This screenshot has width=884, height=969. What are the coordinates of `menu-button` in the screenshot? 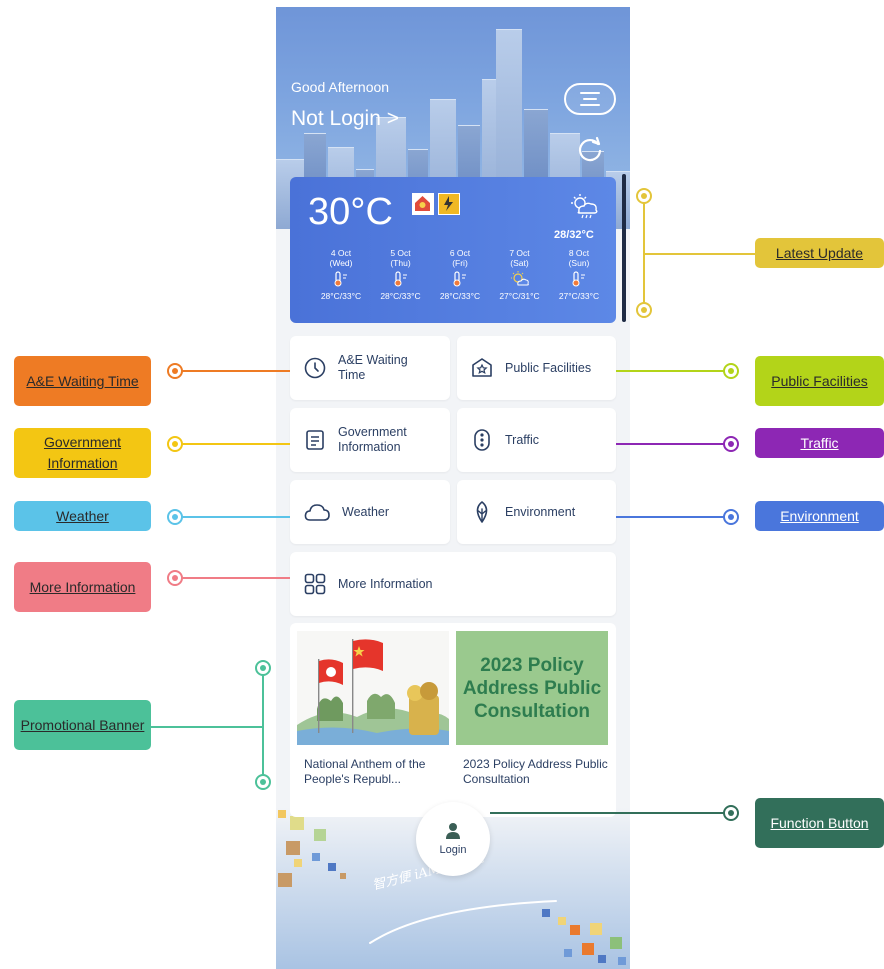 It's located at (590, 99).